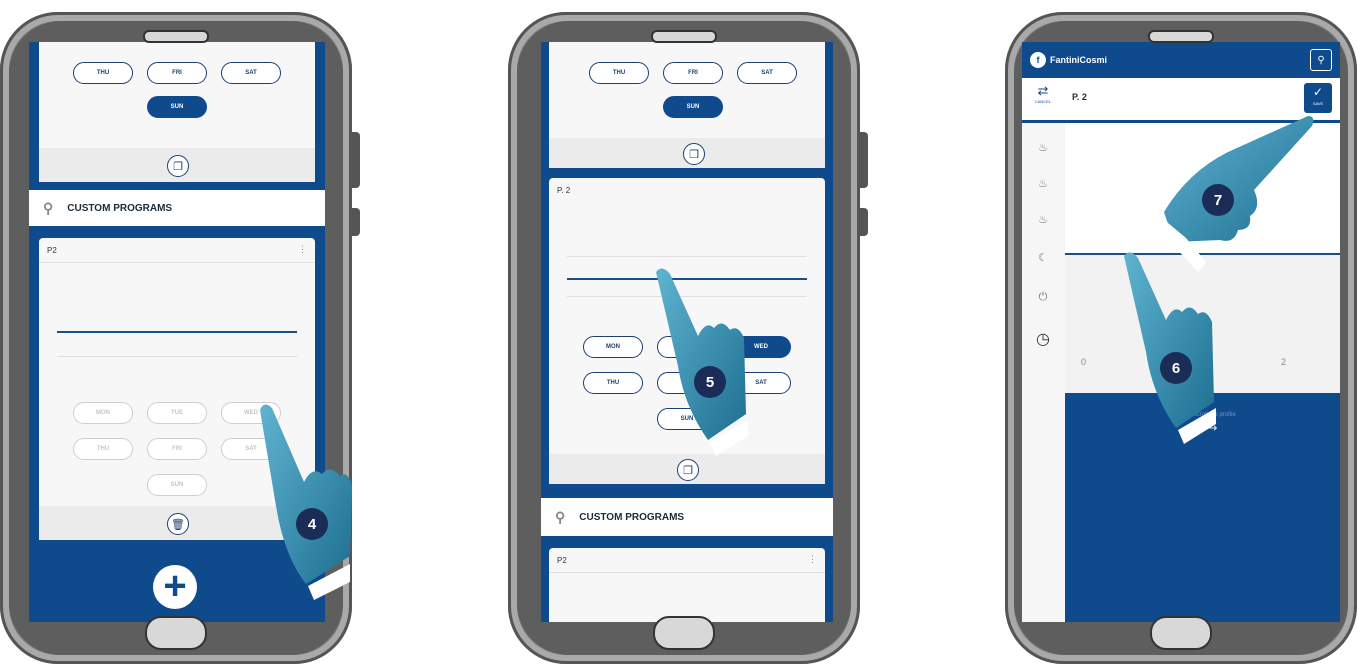 The width and height of the screenshot is (1357, 666). What do you see at coordinates (1043, 183) in the screenshot?
I see `economy-mode-icon: ♨` at bounding box center [1043, 183].